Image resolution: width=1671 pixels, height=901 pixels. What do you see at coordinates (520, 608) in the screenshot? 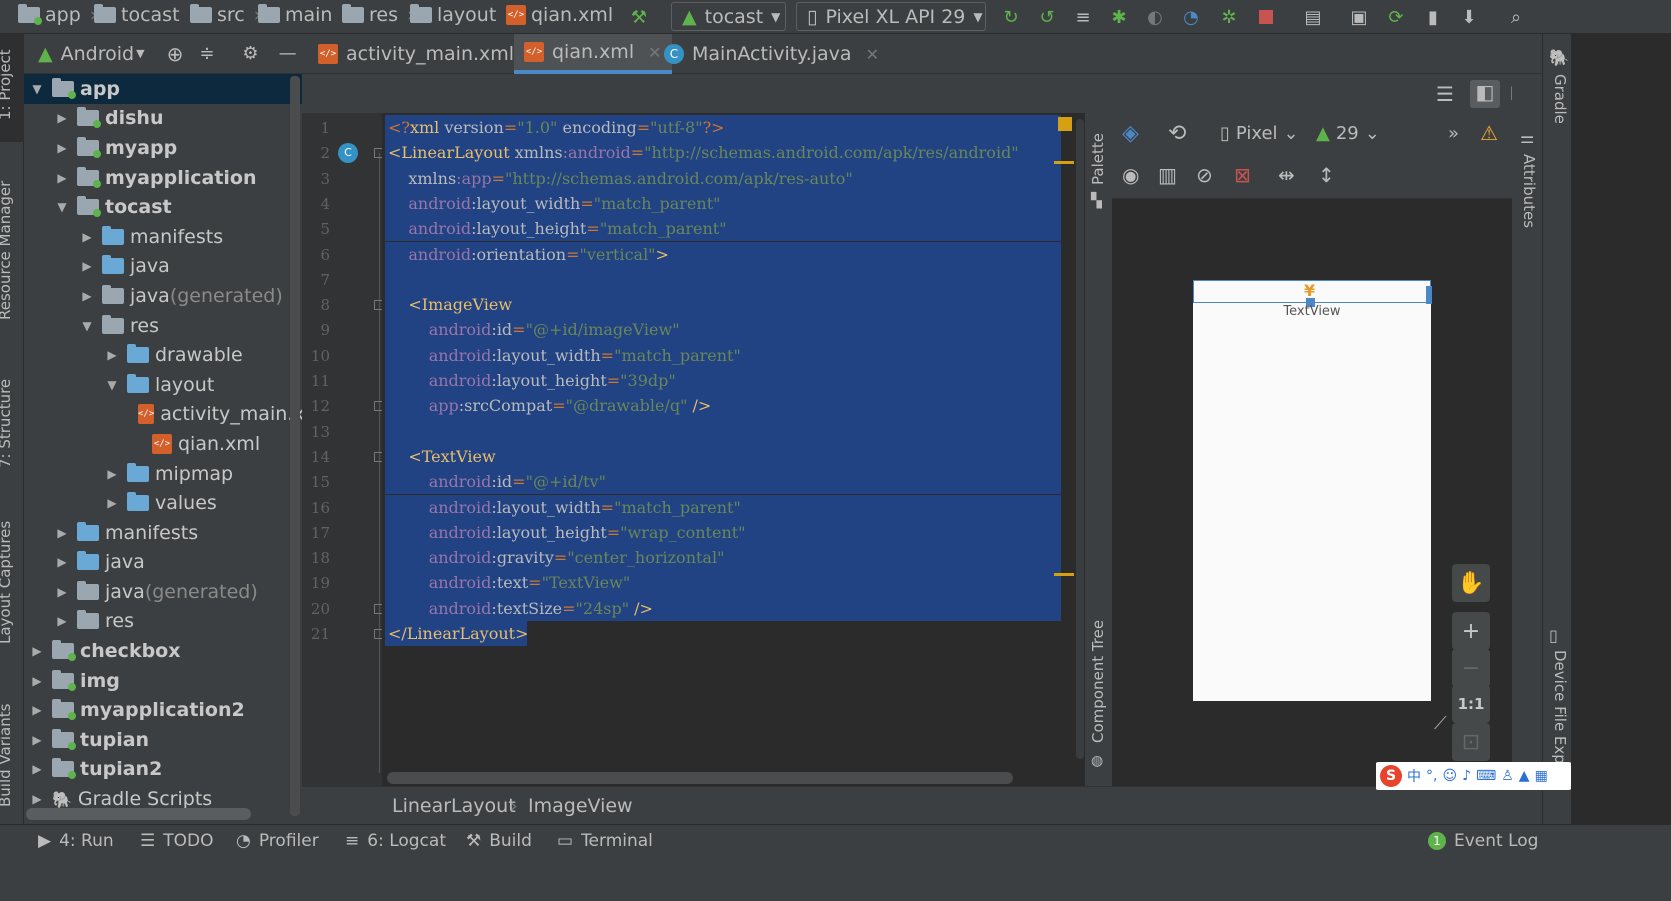
I see `code-line: android:textSize="24sp" />` at bounding box center [520, 608].